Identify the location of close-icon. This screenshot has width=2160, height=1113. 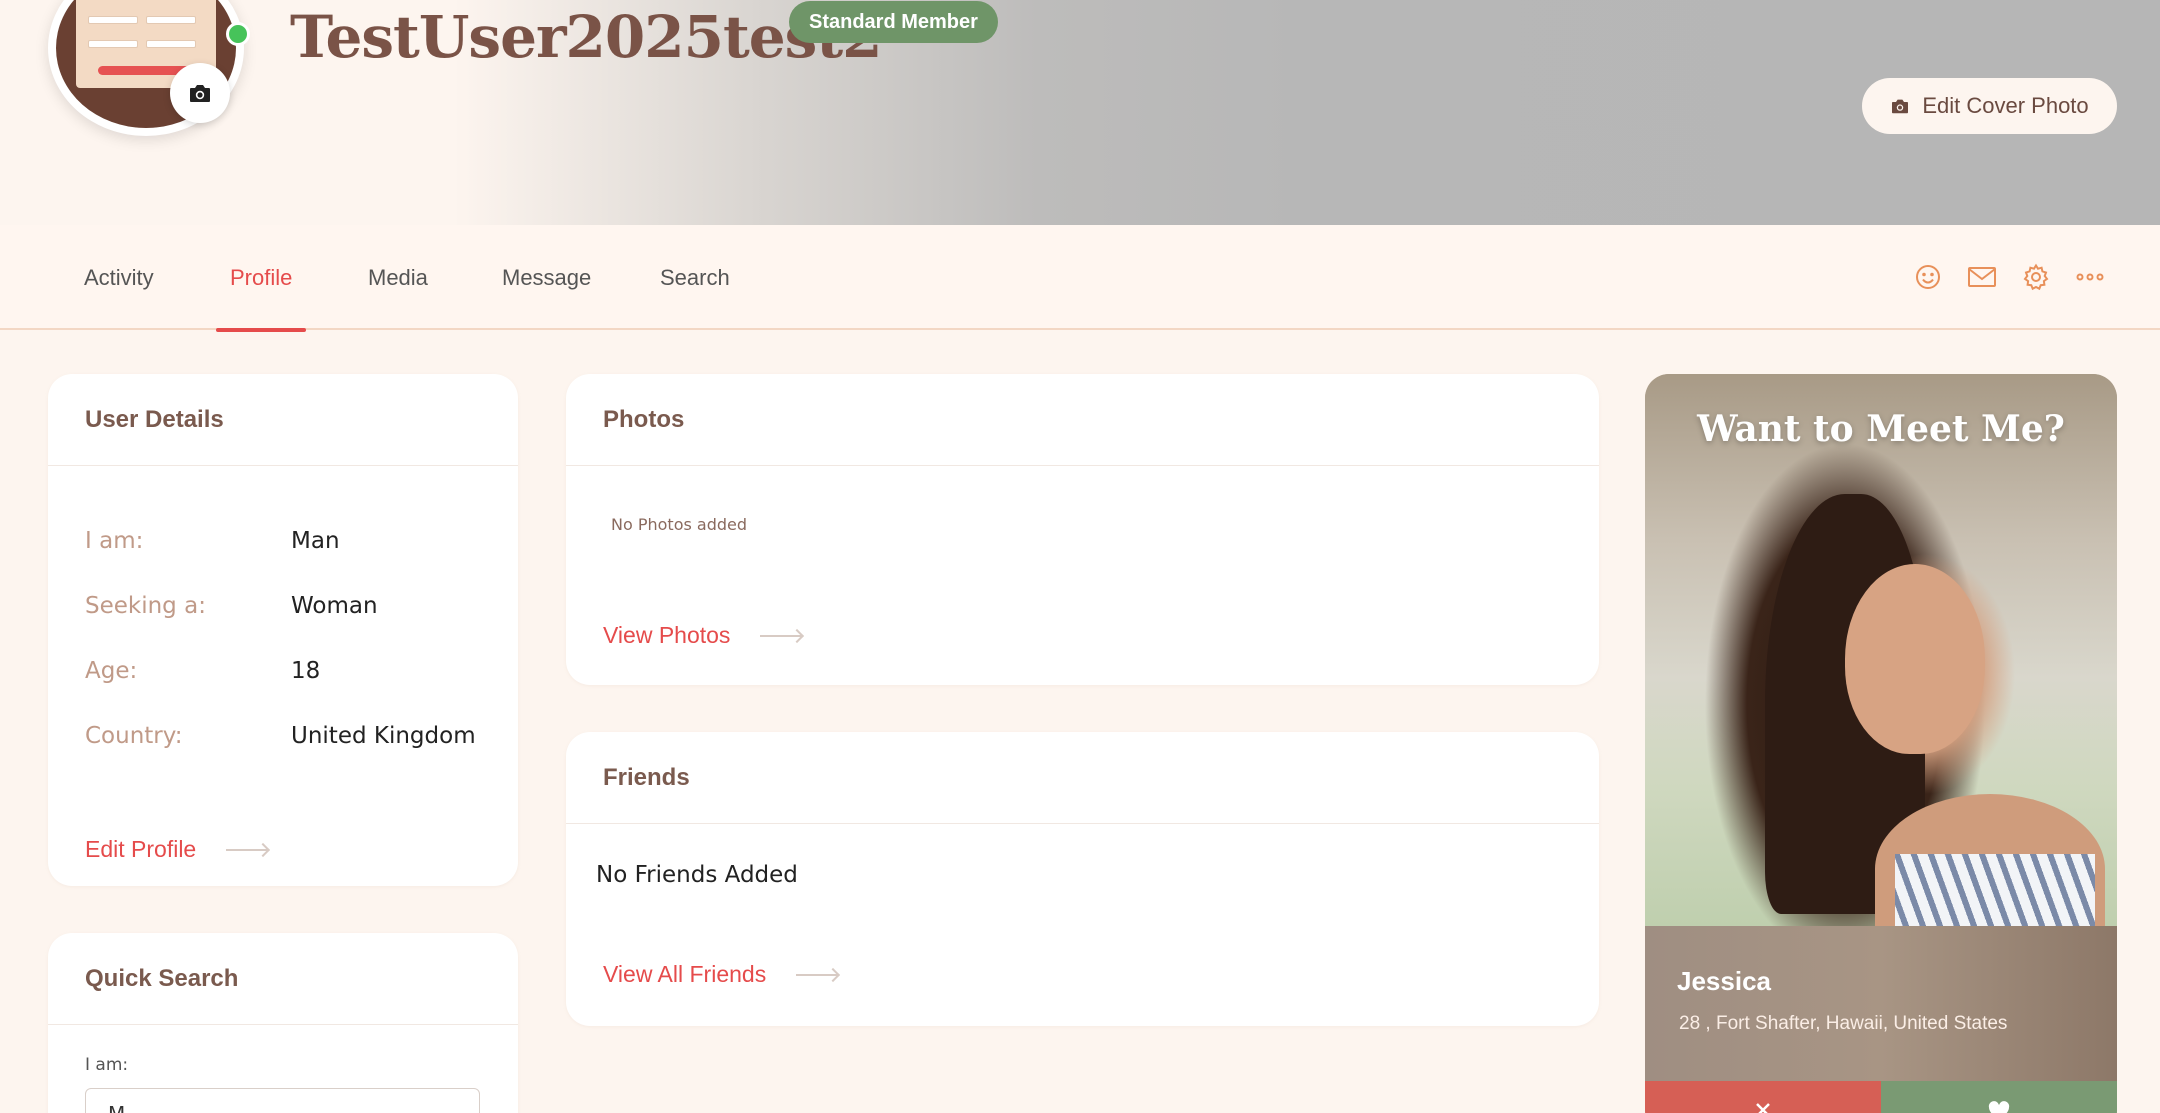
(1763, 1108).